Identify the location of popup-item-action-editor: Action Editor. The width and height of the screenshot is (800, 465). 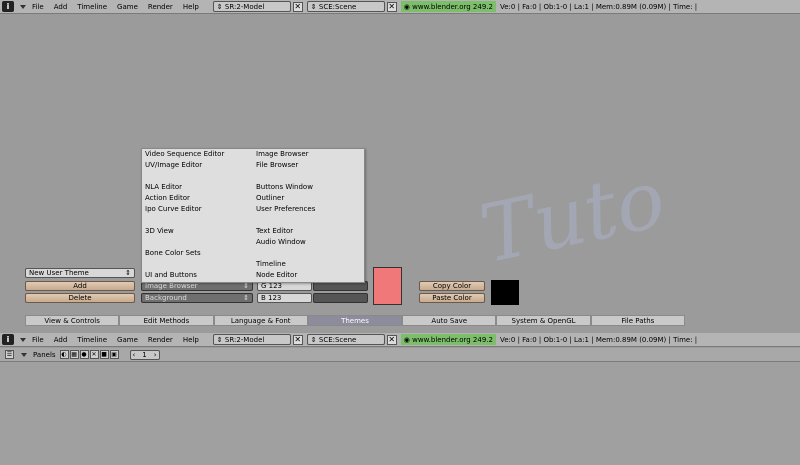
(167, 198).